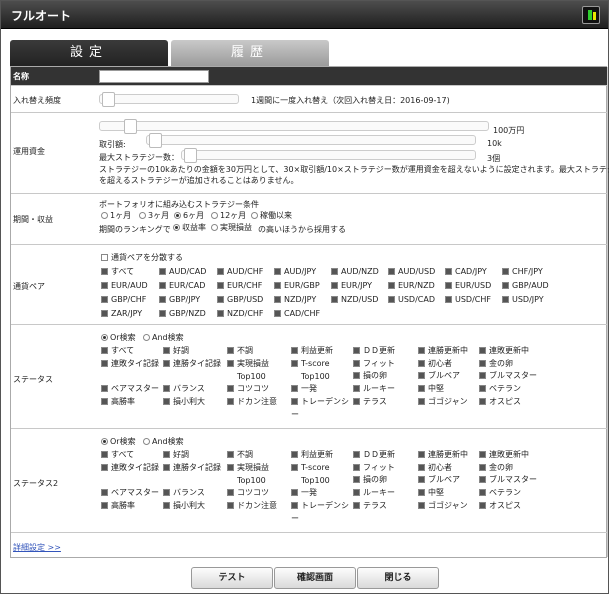 This screenshot has height=594, width=609. Describe the element at coordinates (351, 286) in the screenshot. I see `pair-checkbox: EUR/JPY` at that location.